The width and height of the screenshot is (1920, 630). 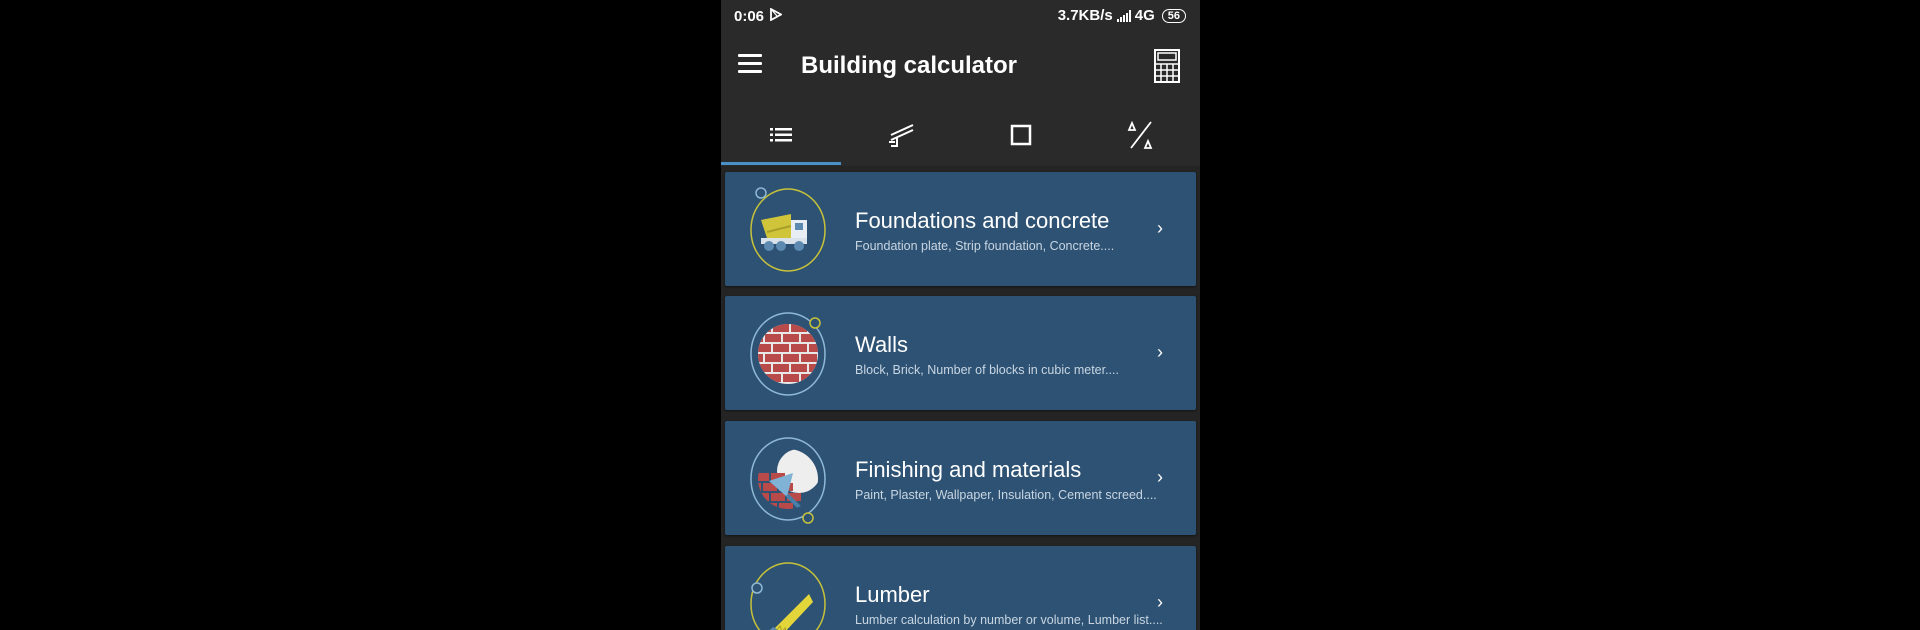 What do you see at coordinates (1144, 15) in the screenshot?
I see `network-type: 4G` at bounding box center [1144, 15].